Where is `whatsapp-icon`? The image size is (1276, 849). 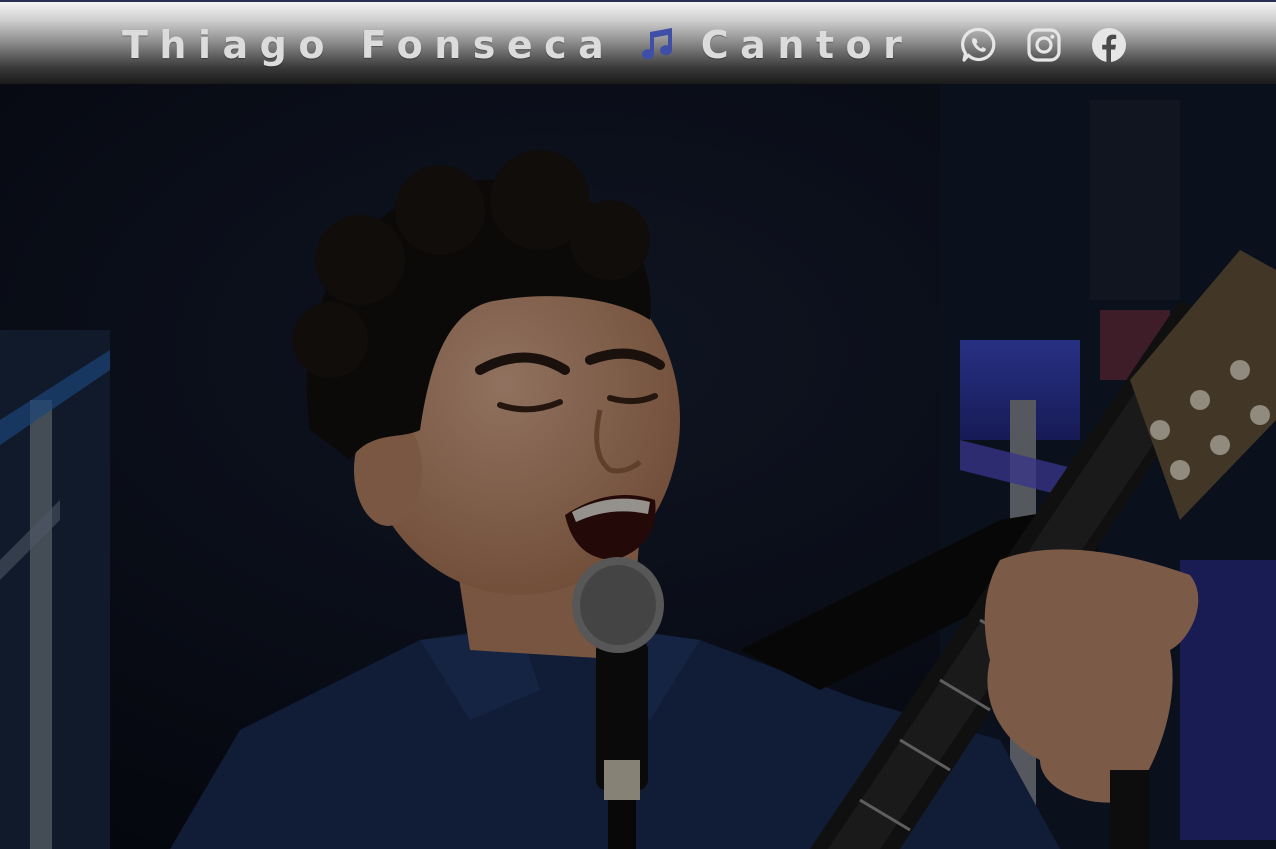 whatsapp-icon is located at coordinates (978, 44).